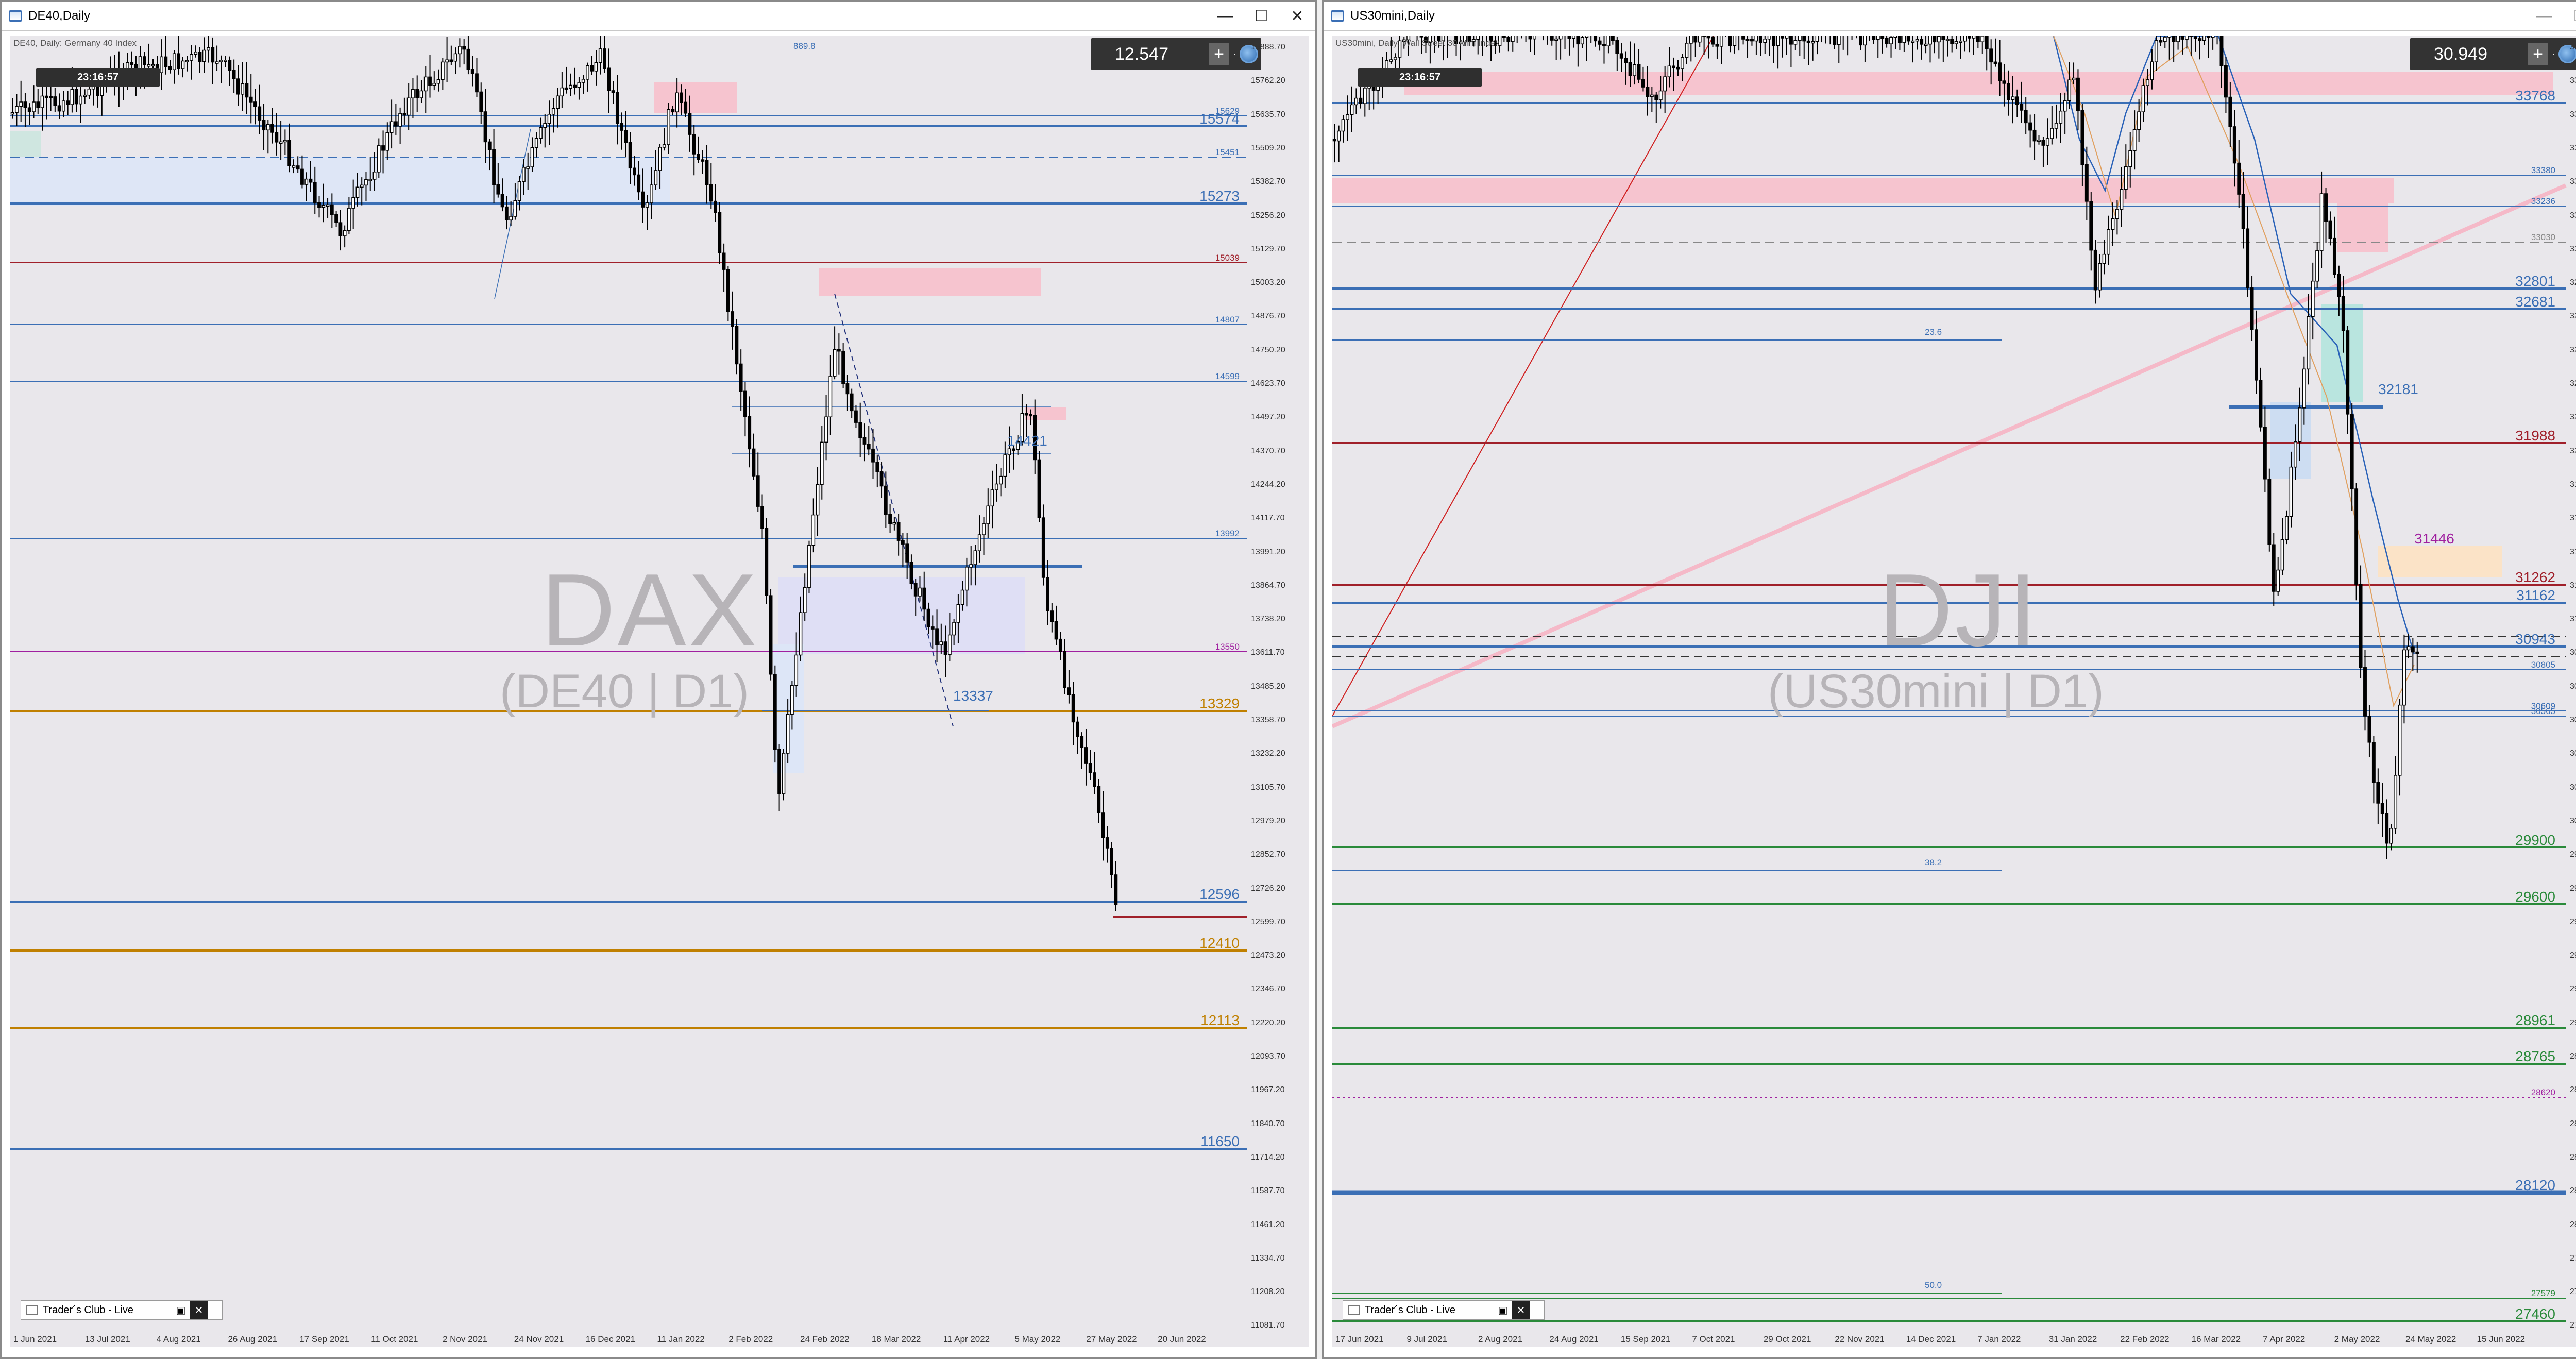  What do you see at coordinates (2535, 639) in the screenshot?
I see `level-label: 30943` at bounding box center [2535, 639].